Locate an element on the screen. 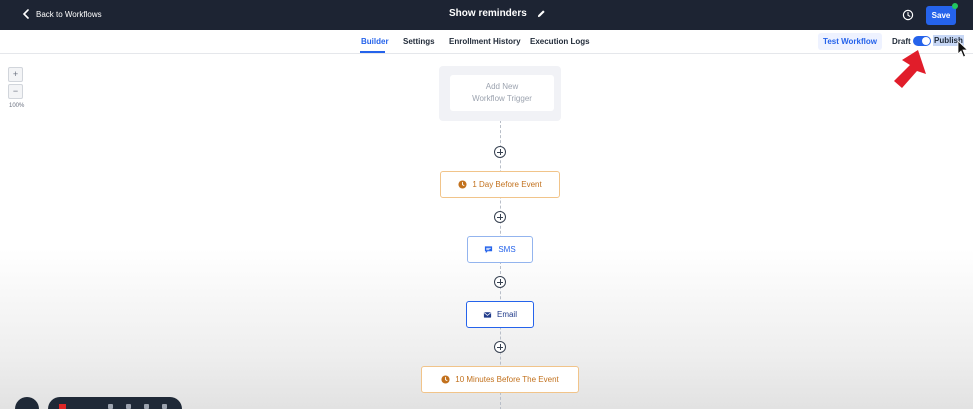  step-label: 1 Day Before Event is located at coordinates (507, 184).